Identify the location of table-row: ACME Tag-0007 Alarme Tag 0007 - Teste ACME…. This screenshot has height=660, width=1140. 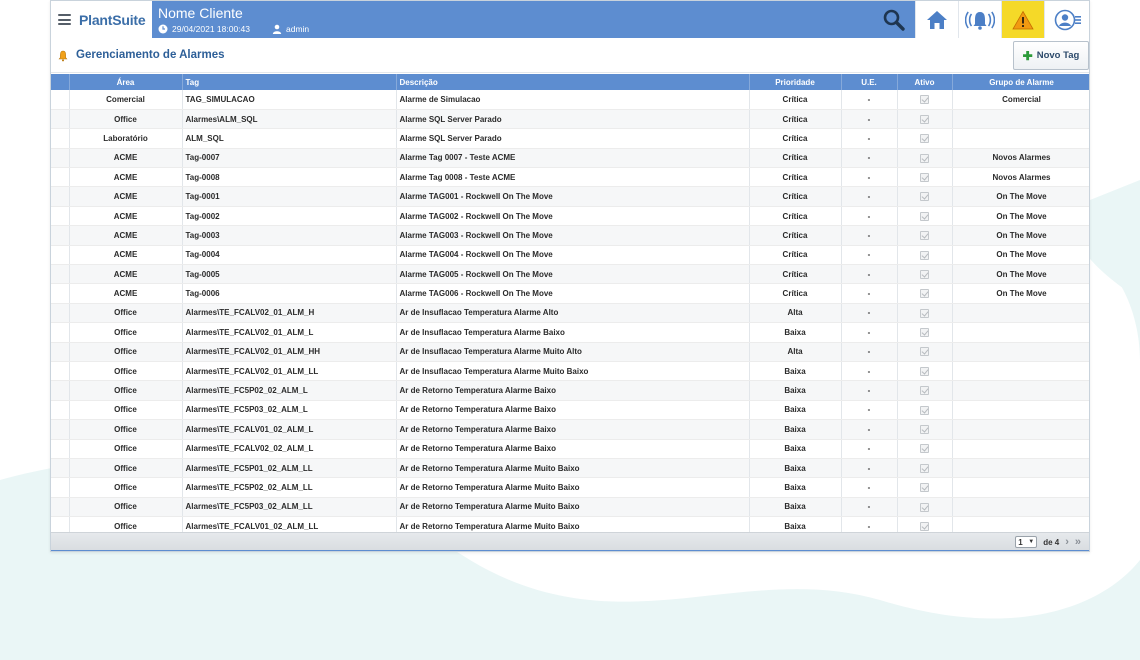
(570, 158).